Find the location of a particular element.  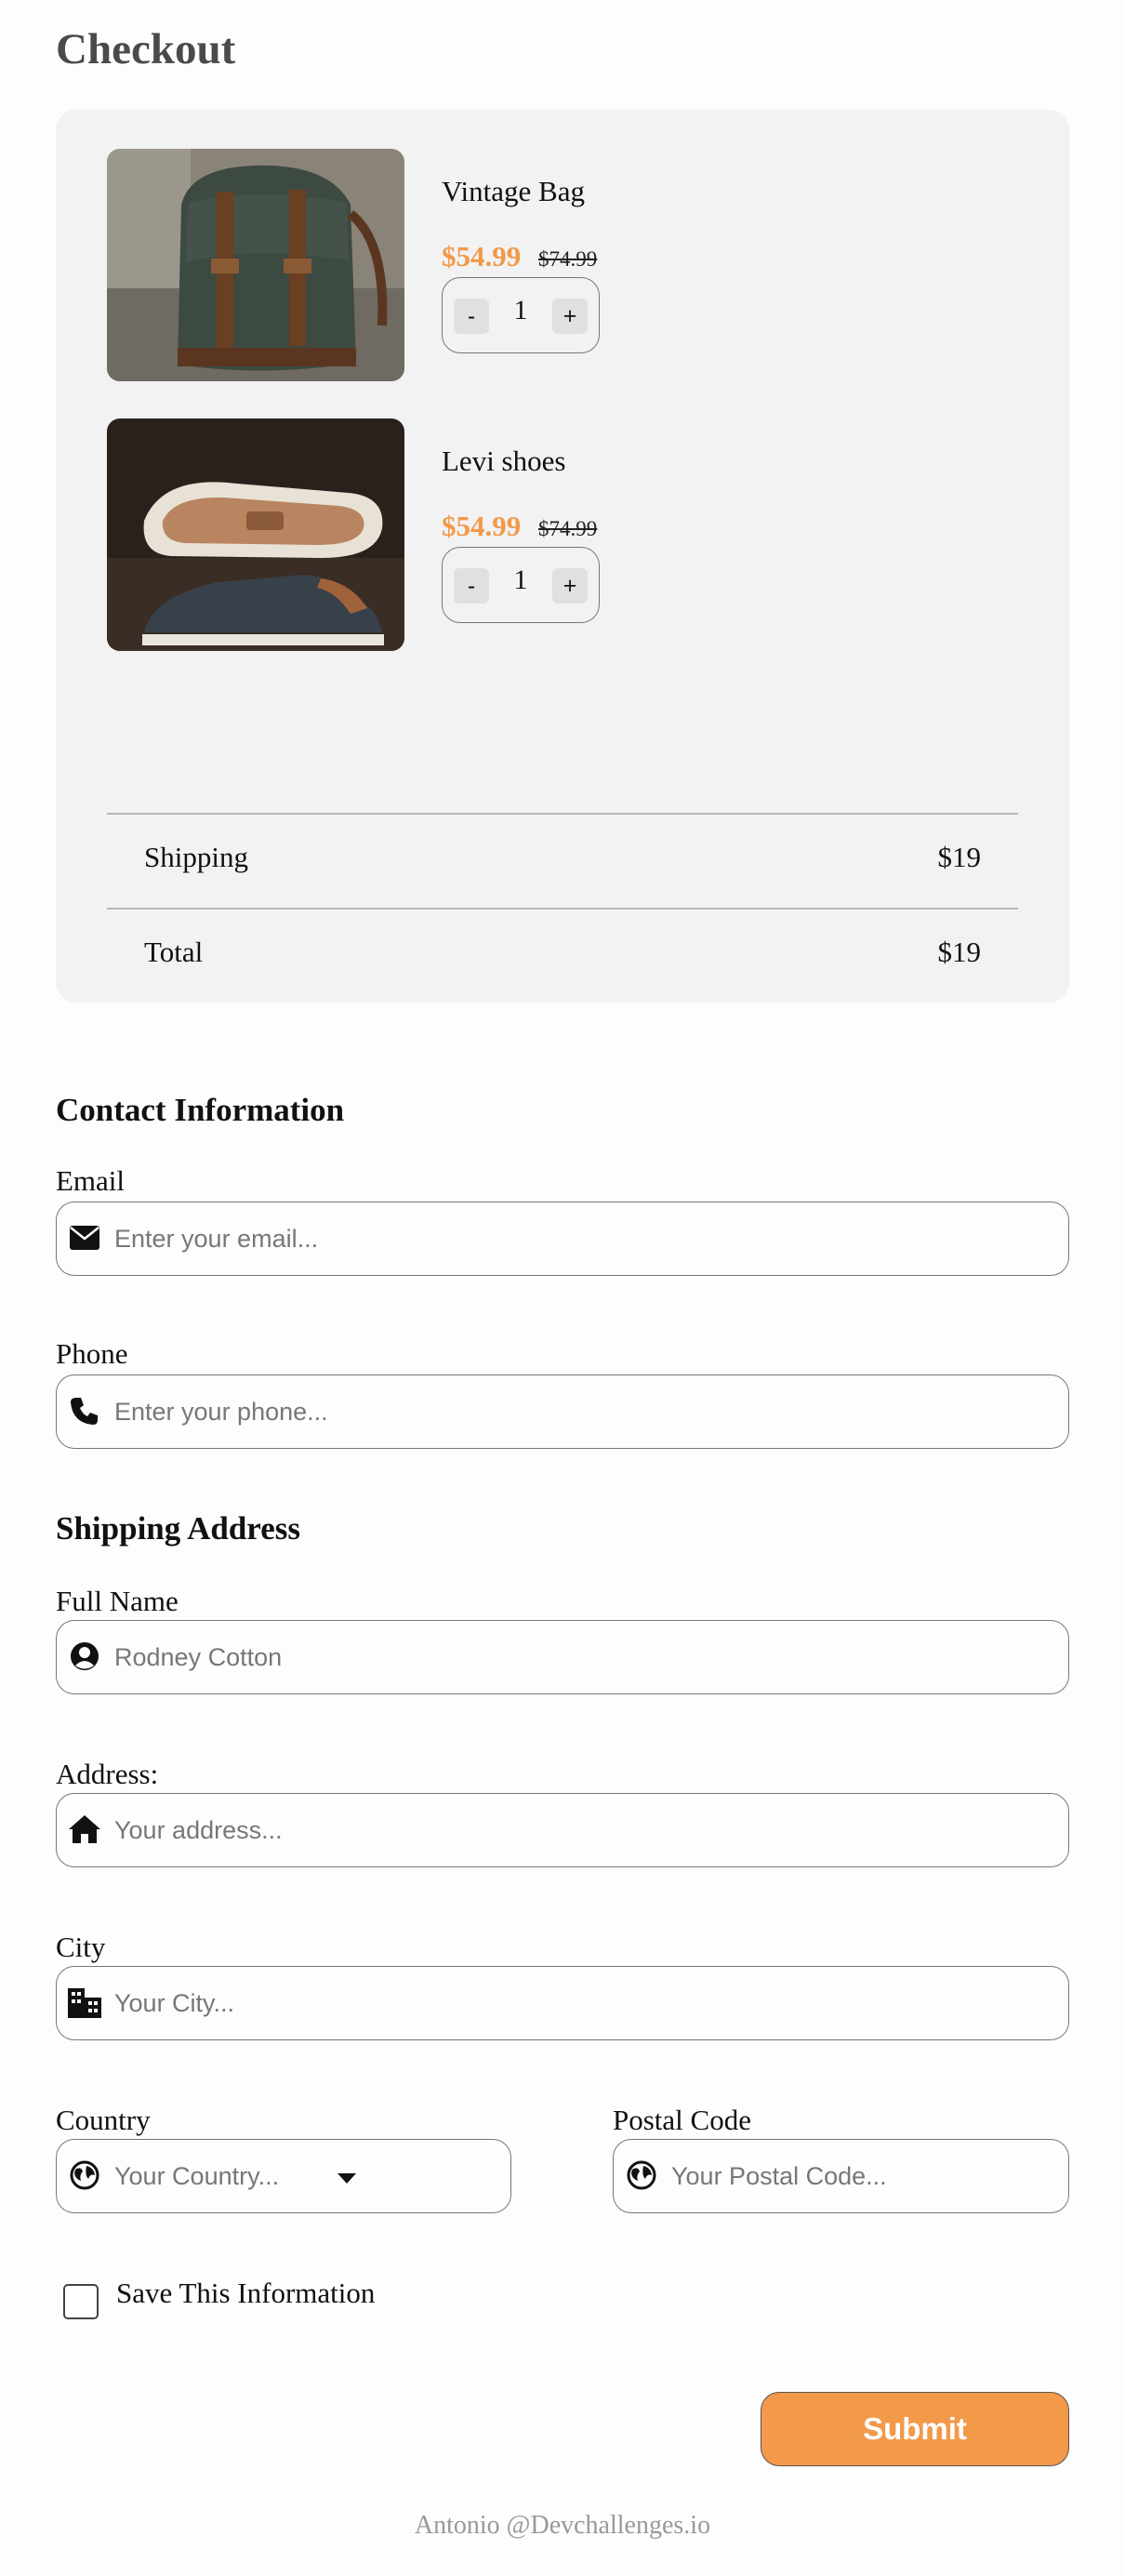

total-label: Total is located at coordinates (174, 952).